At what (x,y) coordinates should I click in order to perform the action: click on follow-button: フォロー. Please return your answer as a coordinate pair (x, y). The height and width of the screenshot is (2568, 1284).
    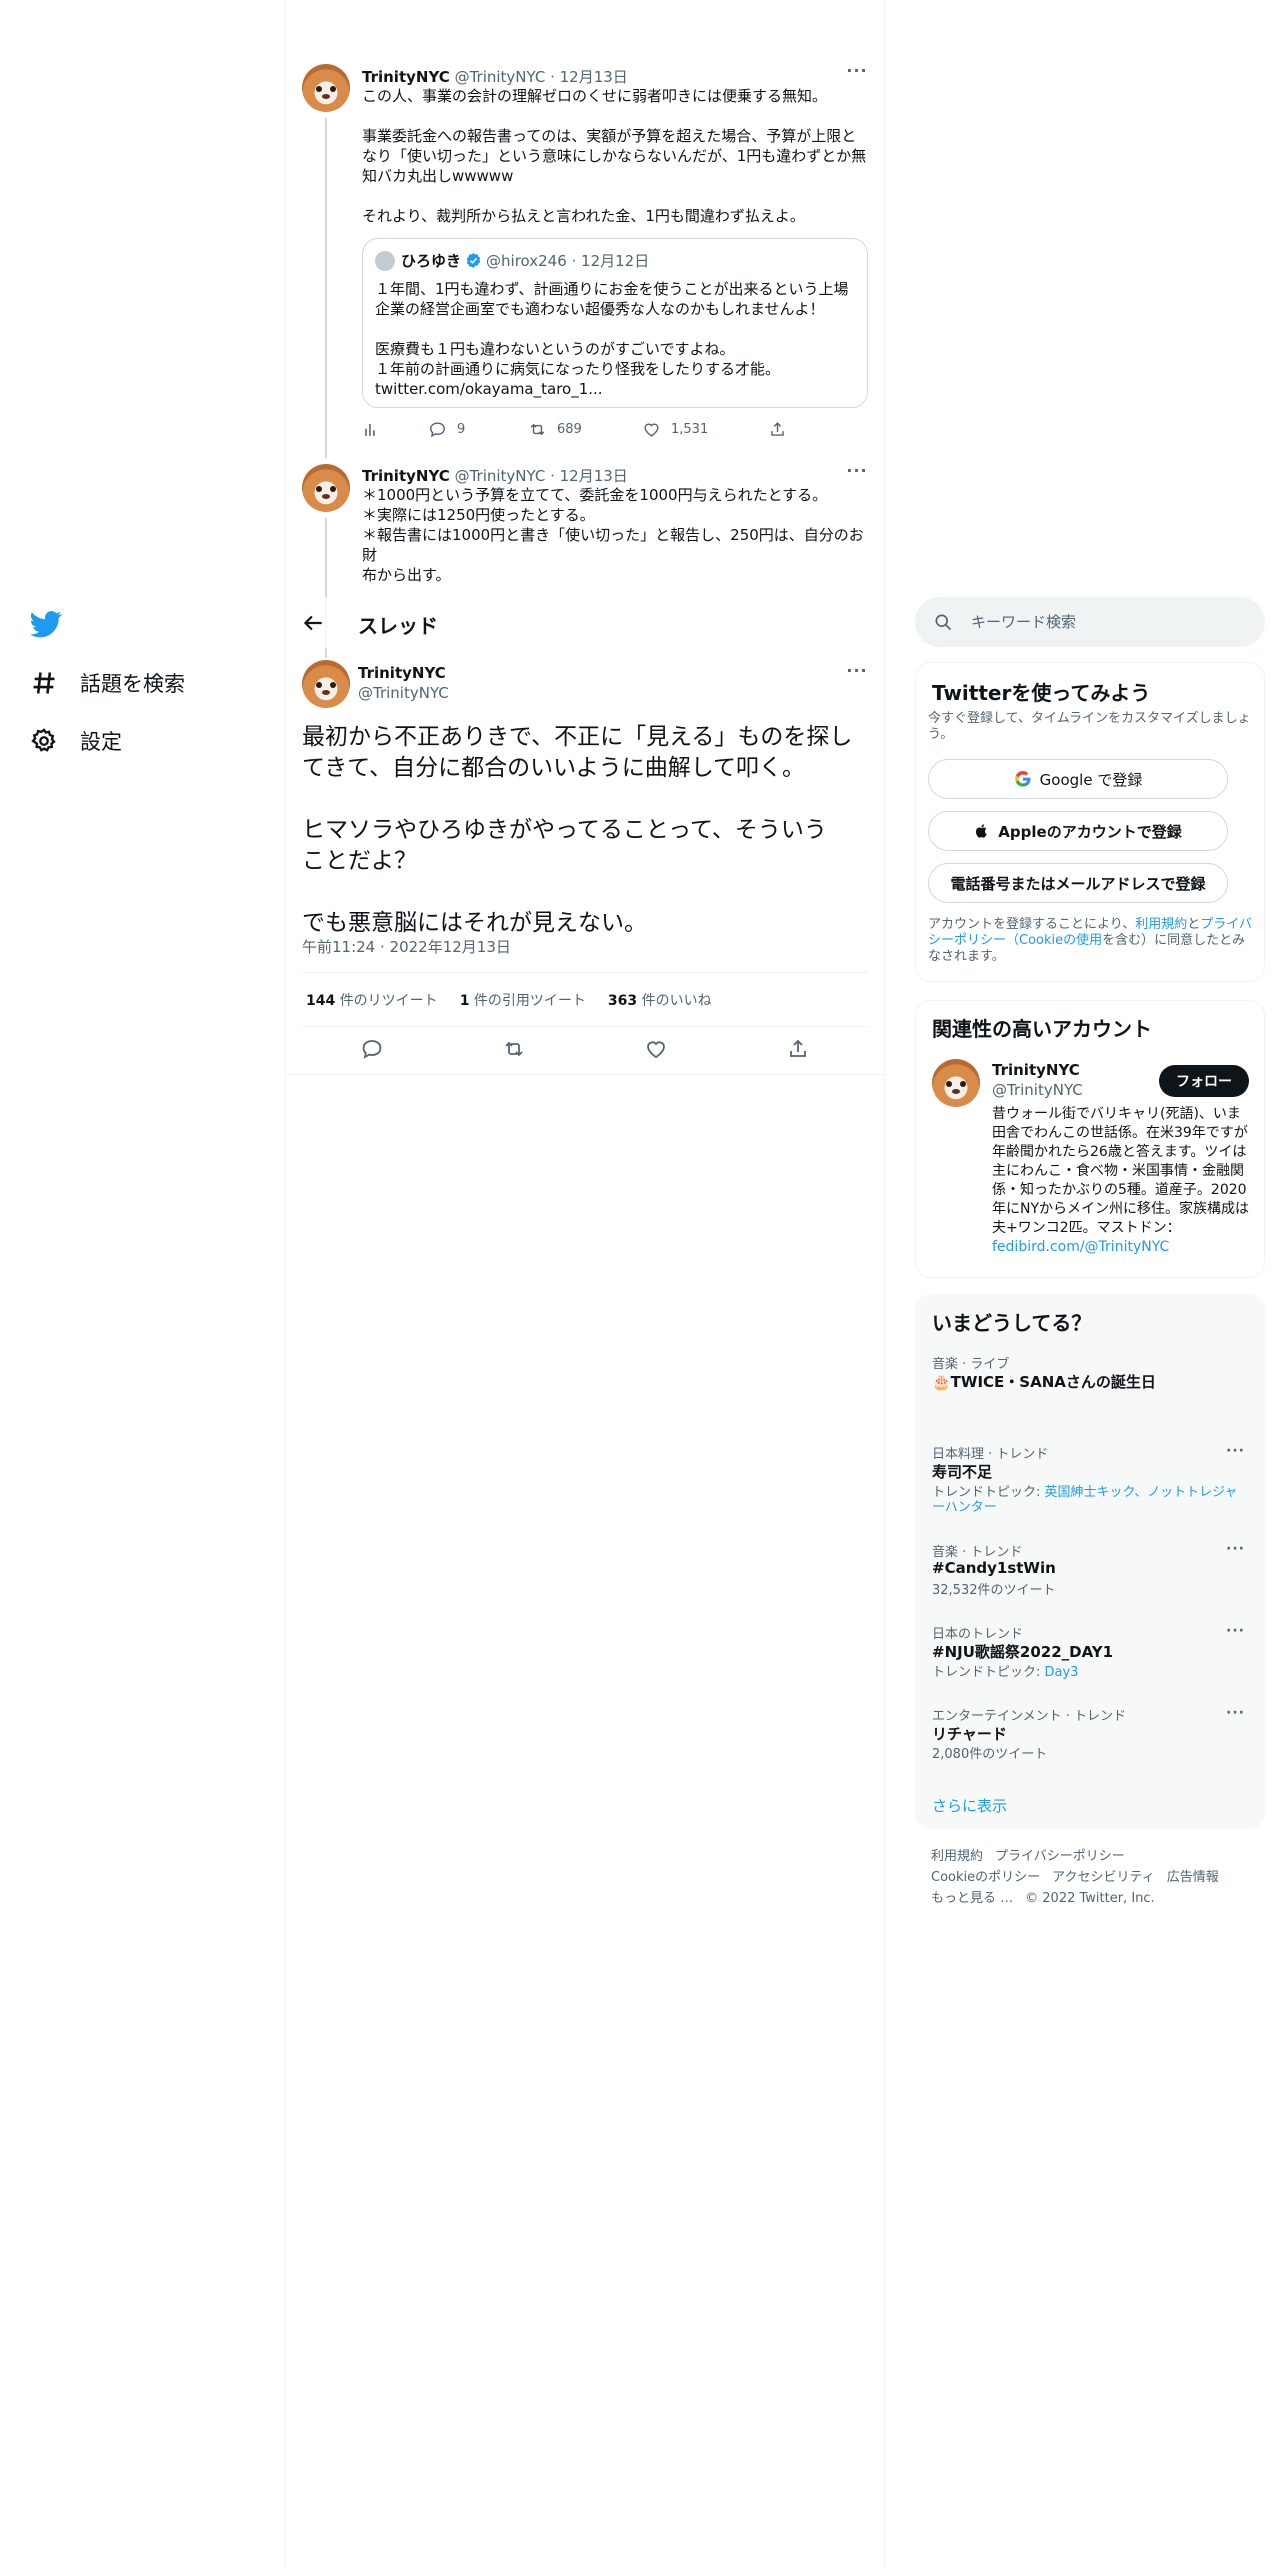
    Looking at the image, I should click on (1204, 1081).